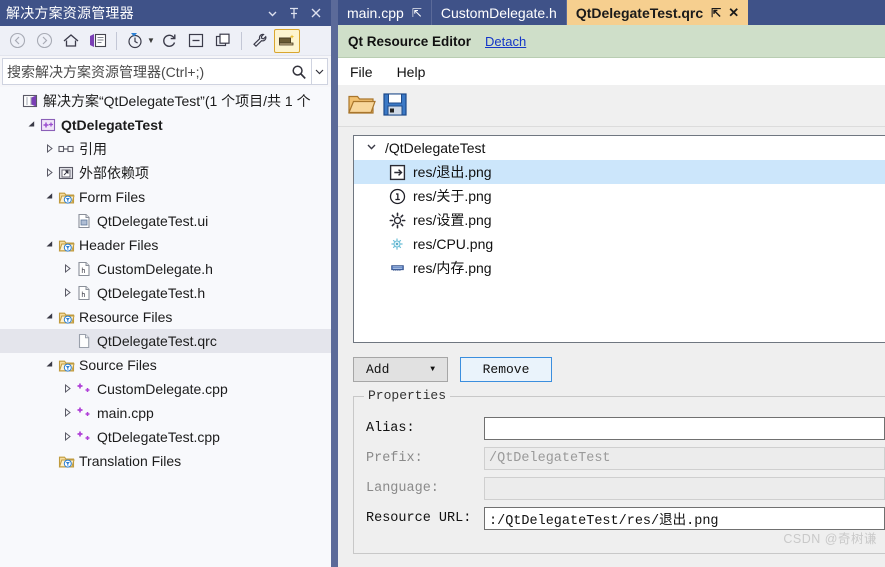 The width and height of the screenshot is (885, 567). I want to click on tree-row-label: QtDelegateTest.ui, so click(153, 221).